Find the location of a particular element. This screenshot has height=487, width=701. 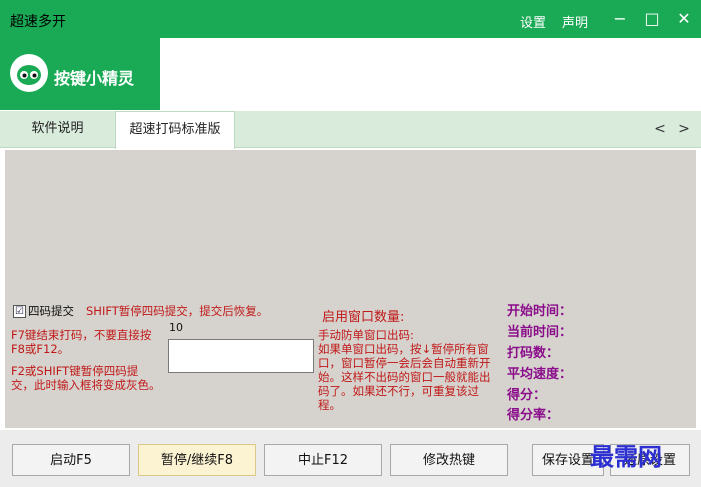

tab-bar: 软件说明 超速打码标准版 < > is located at coordinates (350, 130).